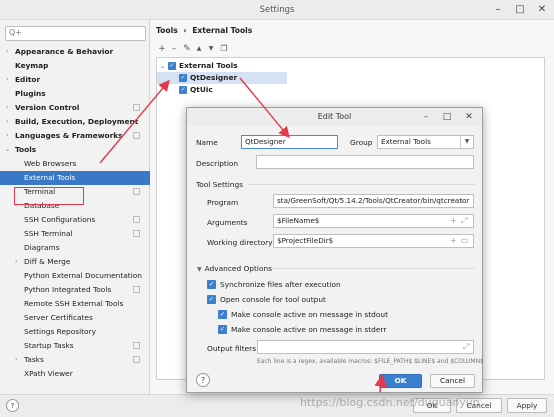 The width and height of the screenshot is (554, 417). Describe the element at coordinates (42, 247) in the screenshot. I see `sidebar-item-label: Diagrams` at that location.